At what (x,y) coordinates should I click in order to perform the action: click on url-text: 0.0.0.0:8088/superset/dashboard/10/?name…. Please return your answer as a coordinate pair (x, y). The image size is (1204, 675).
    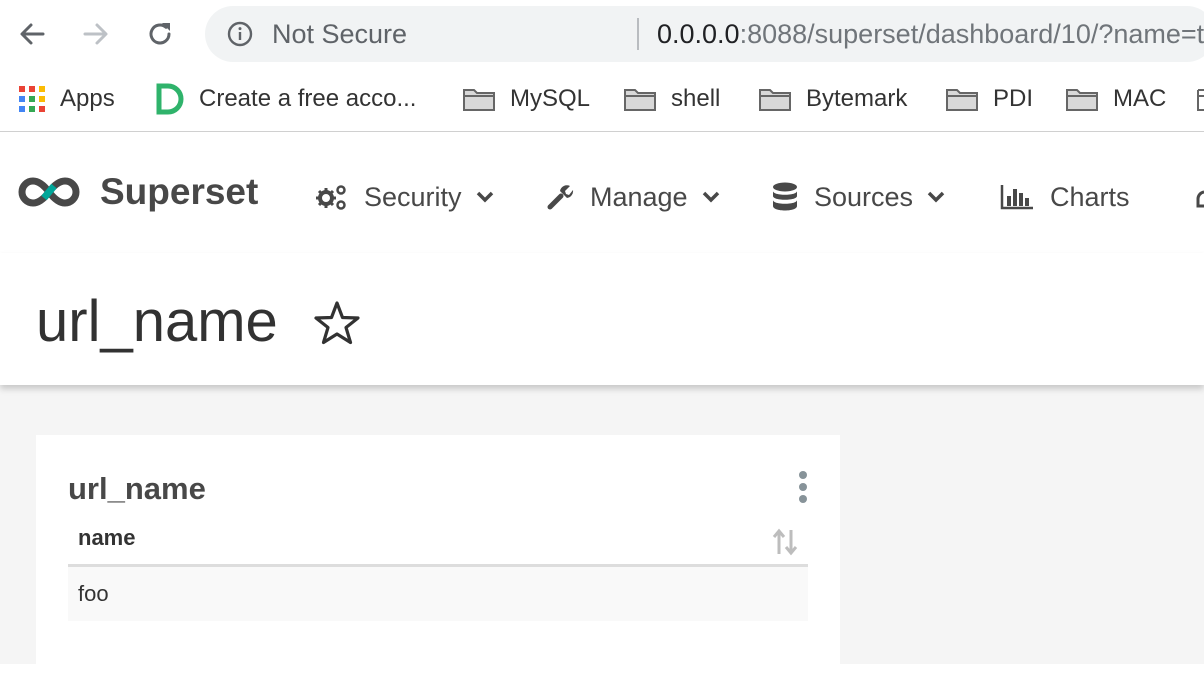
    Looking at the image, I should click on (930, 34).